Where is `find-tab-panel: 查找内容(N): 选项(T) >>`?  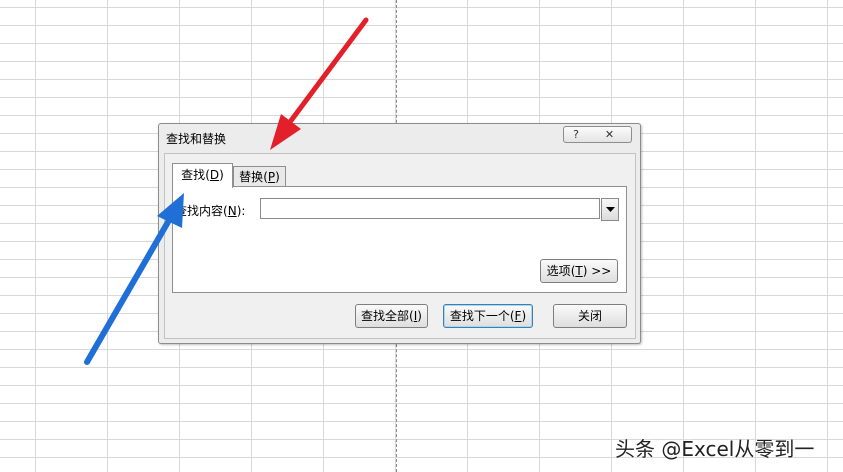 find-tab-panel: 查找内容(N): 选项(T) >> is located at coordinates (399, 239).